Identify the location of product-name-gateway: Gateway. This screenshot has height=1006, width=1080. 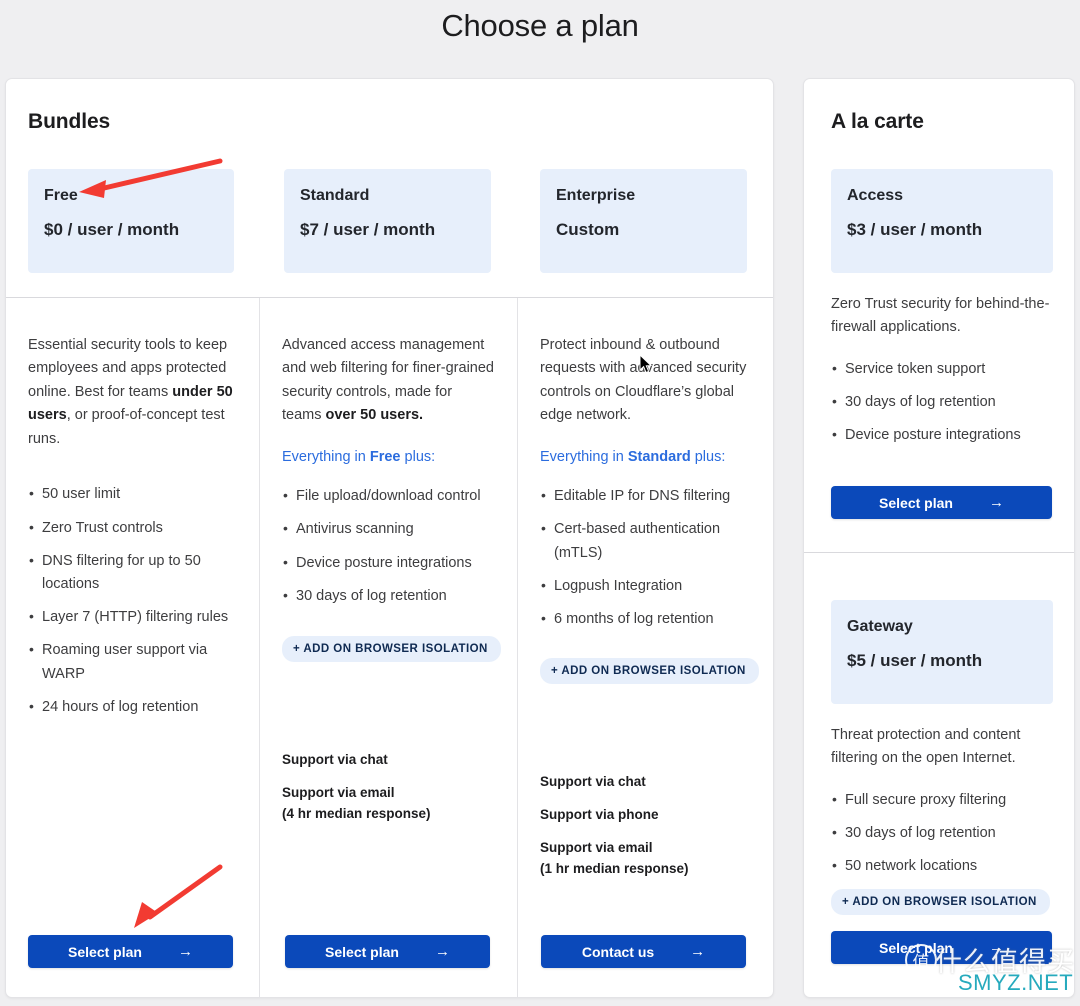
(880, 626).